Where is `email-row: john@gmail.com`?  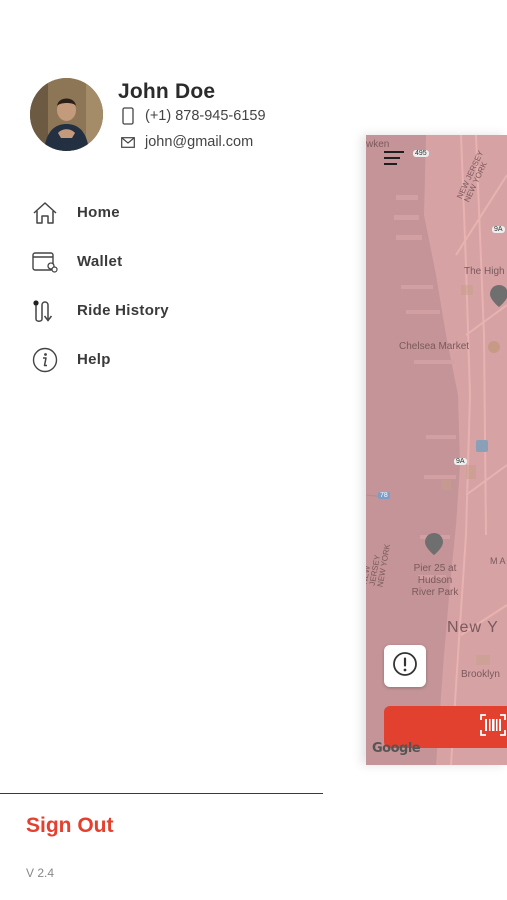 email-row: john@gmail.com is located at coordinates (185, 142).